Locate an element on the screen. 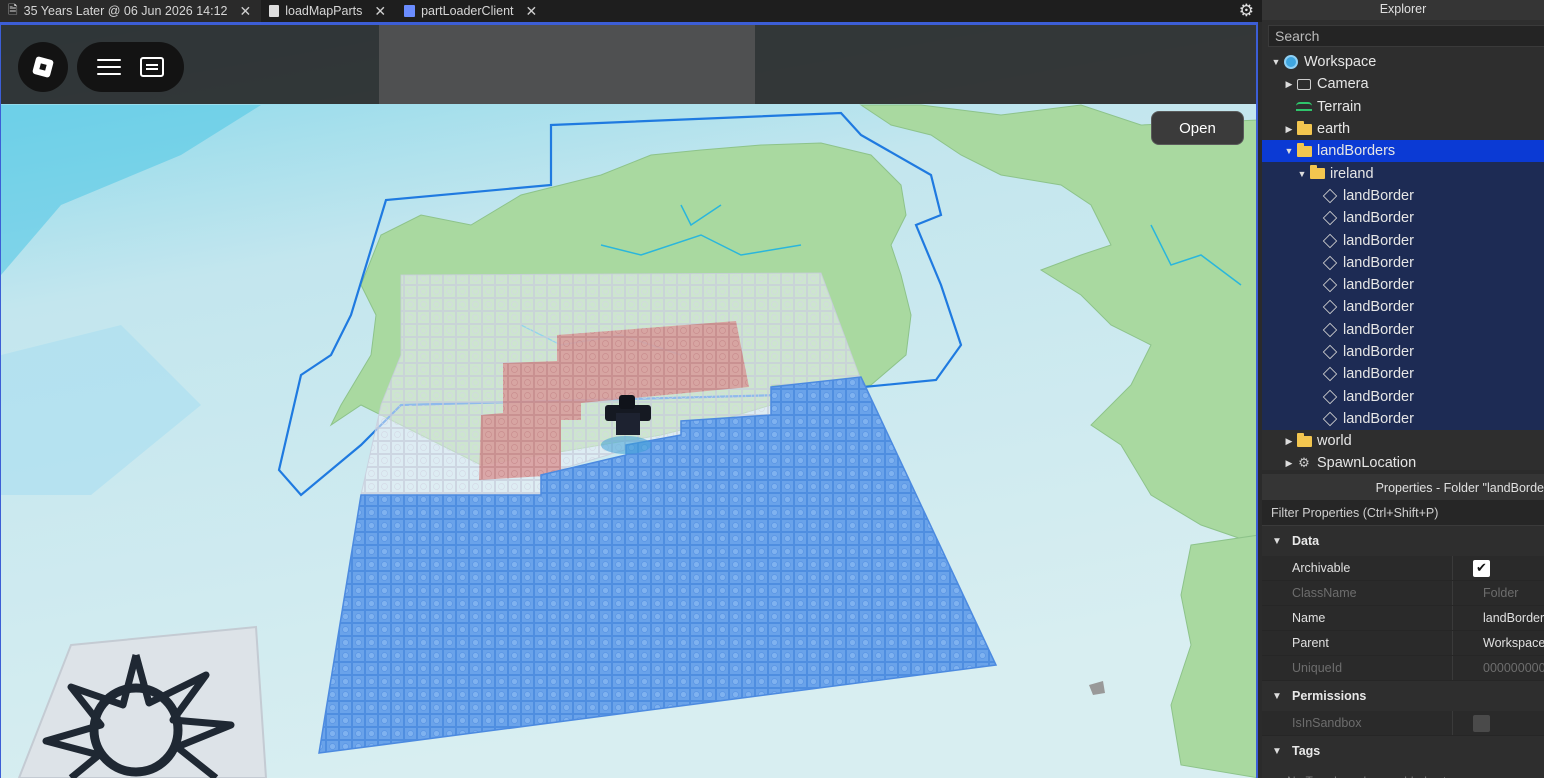  property-row-archivable: Archivable ✔ is located at coordinates (1403, 568).